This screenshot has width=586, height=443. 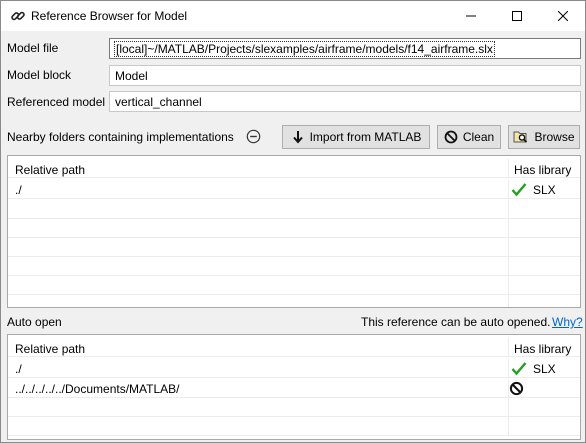 What do you see at coordinates (131, 76) in the screenshot?
I see `model-block-value: Model` at bounding box center [131, 76].